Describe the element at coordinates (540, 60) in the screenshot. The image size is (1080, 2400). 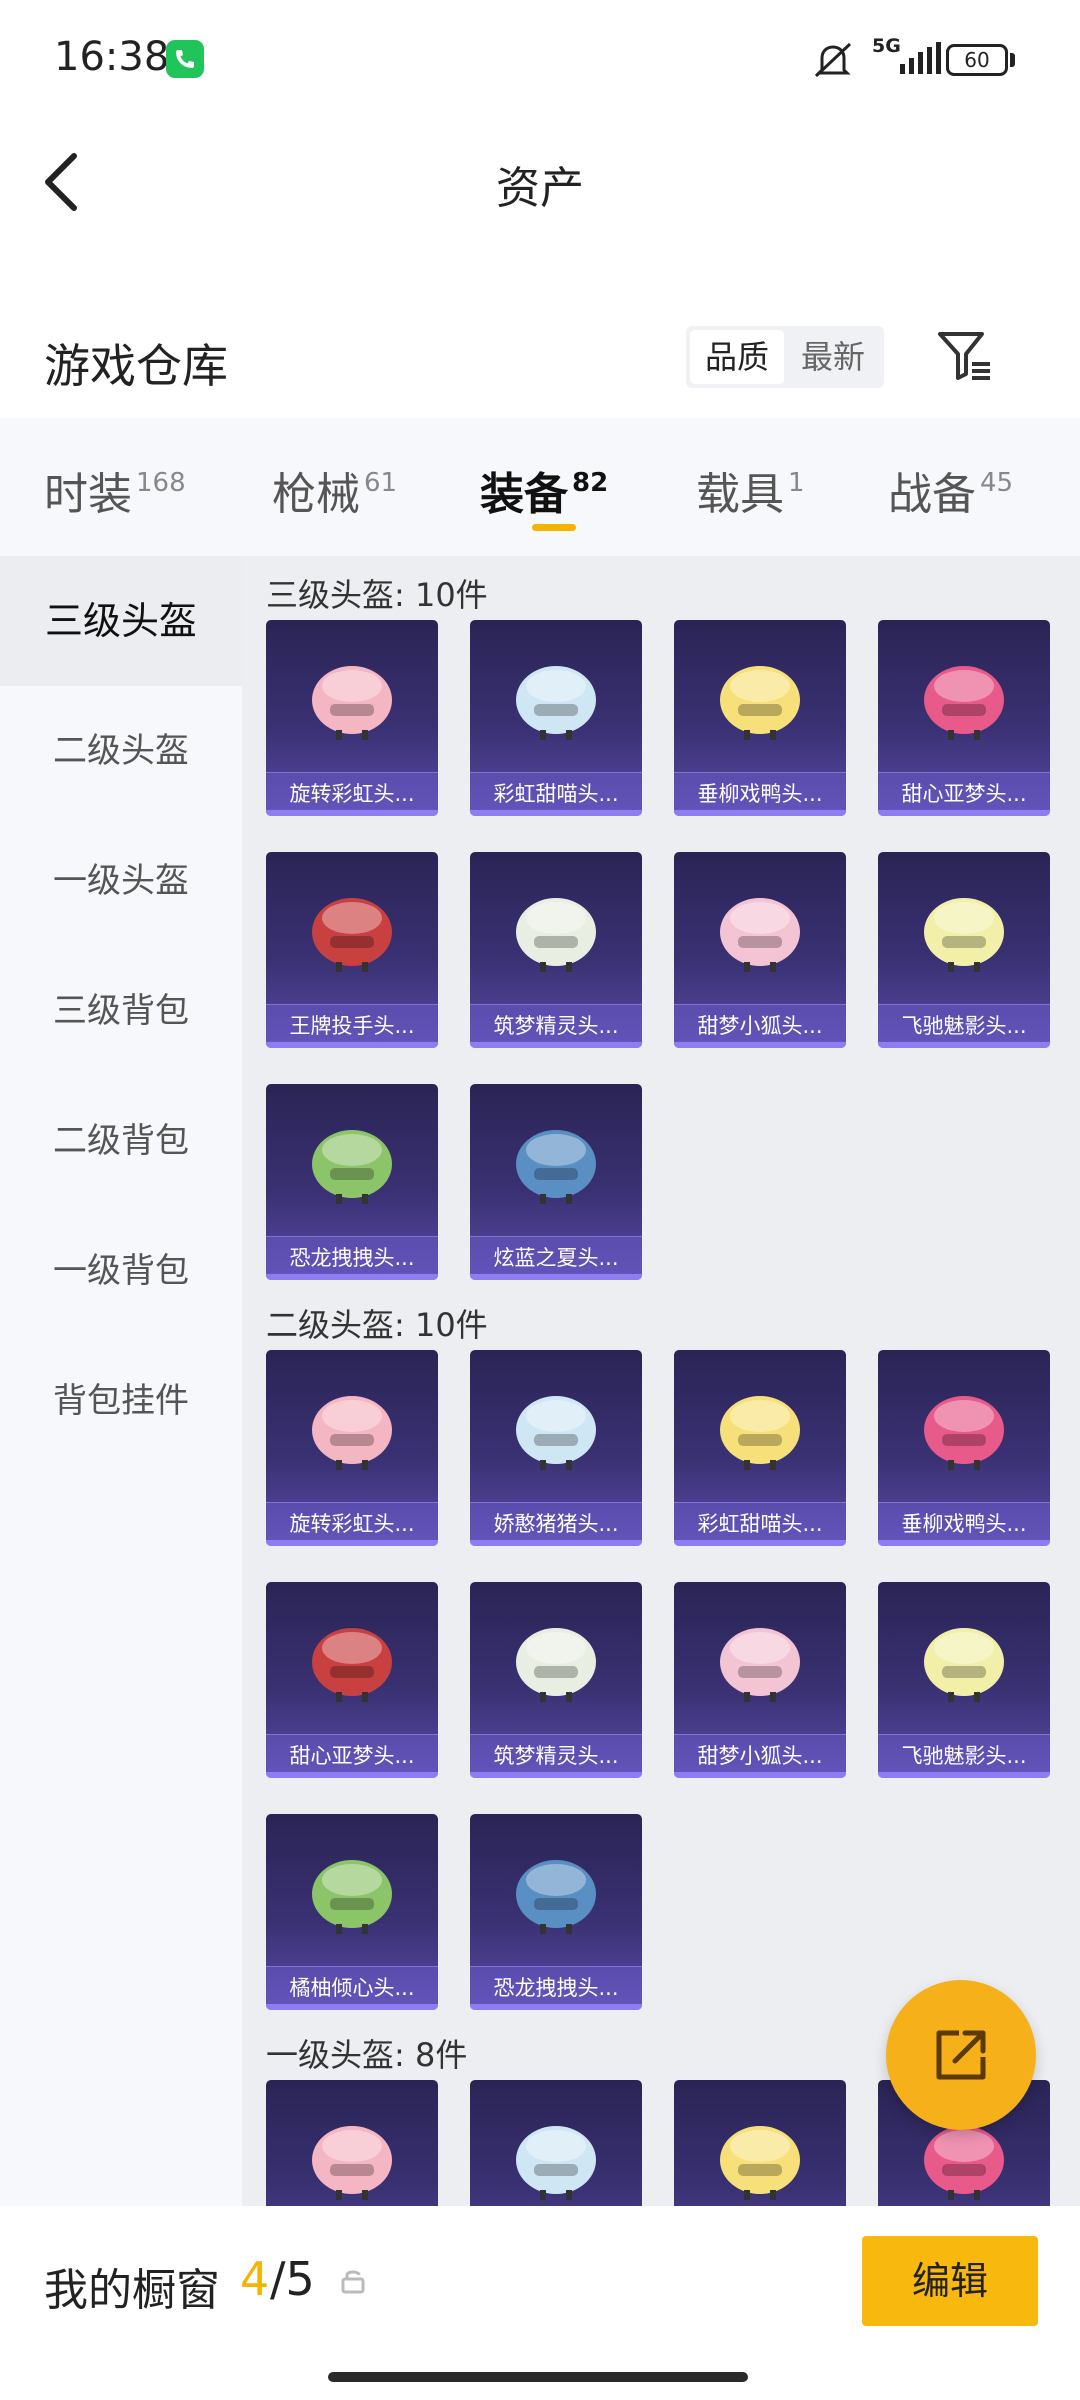
I see `status-bar: 16:38 5G 60` at that location.